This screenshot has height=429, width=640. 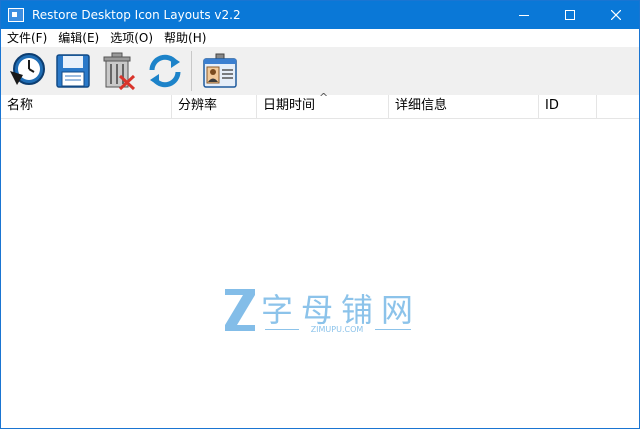 I want to click on clock-restore-icon, so click(x=27, y=69).